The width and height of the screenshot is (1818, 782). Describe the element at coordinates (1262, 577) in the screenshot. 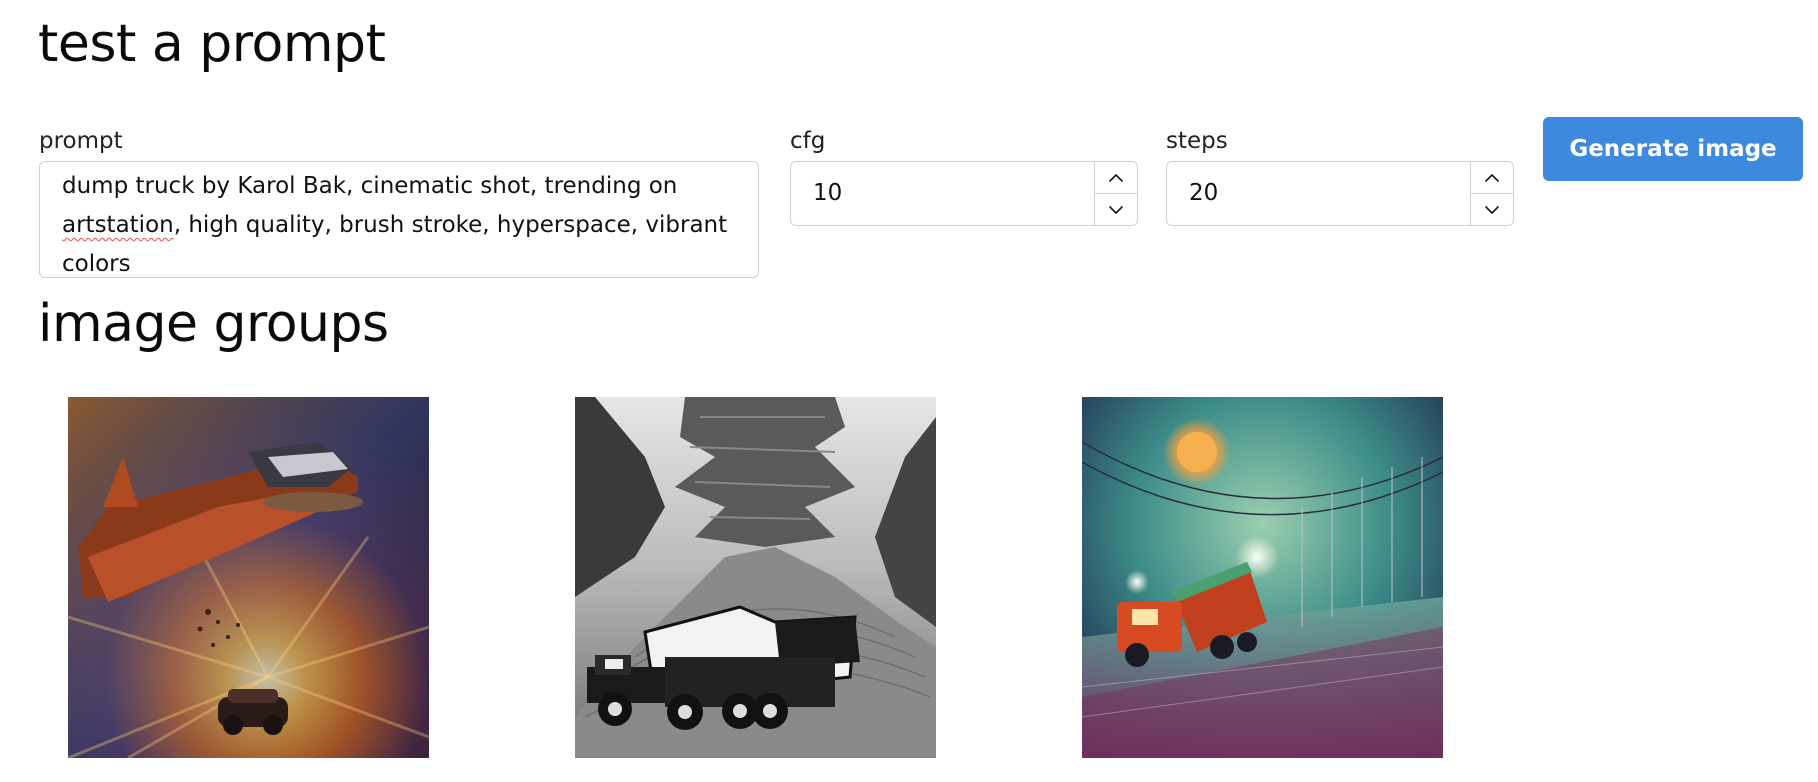

I see `red-dump-truck-night-road-image` at that location.